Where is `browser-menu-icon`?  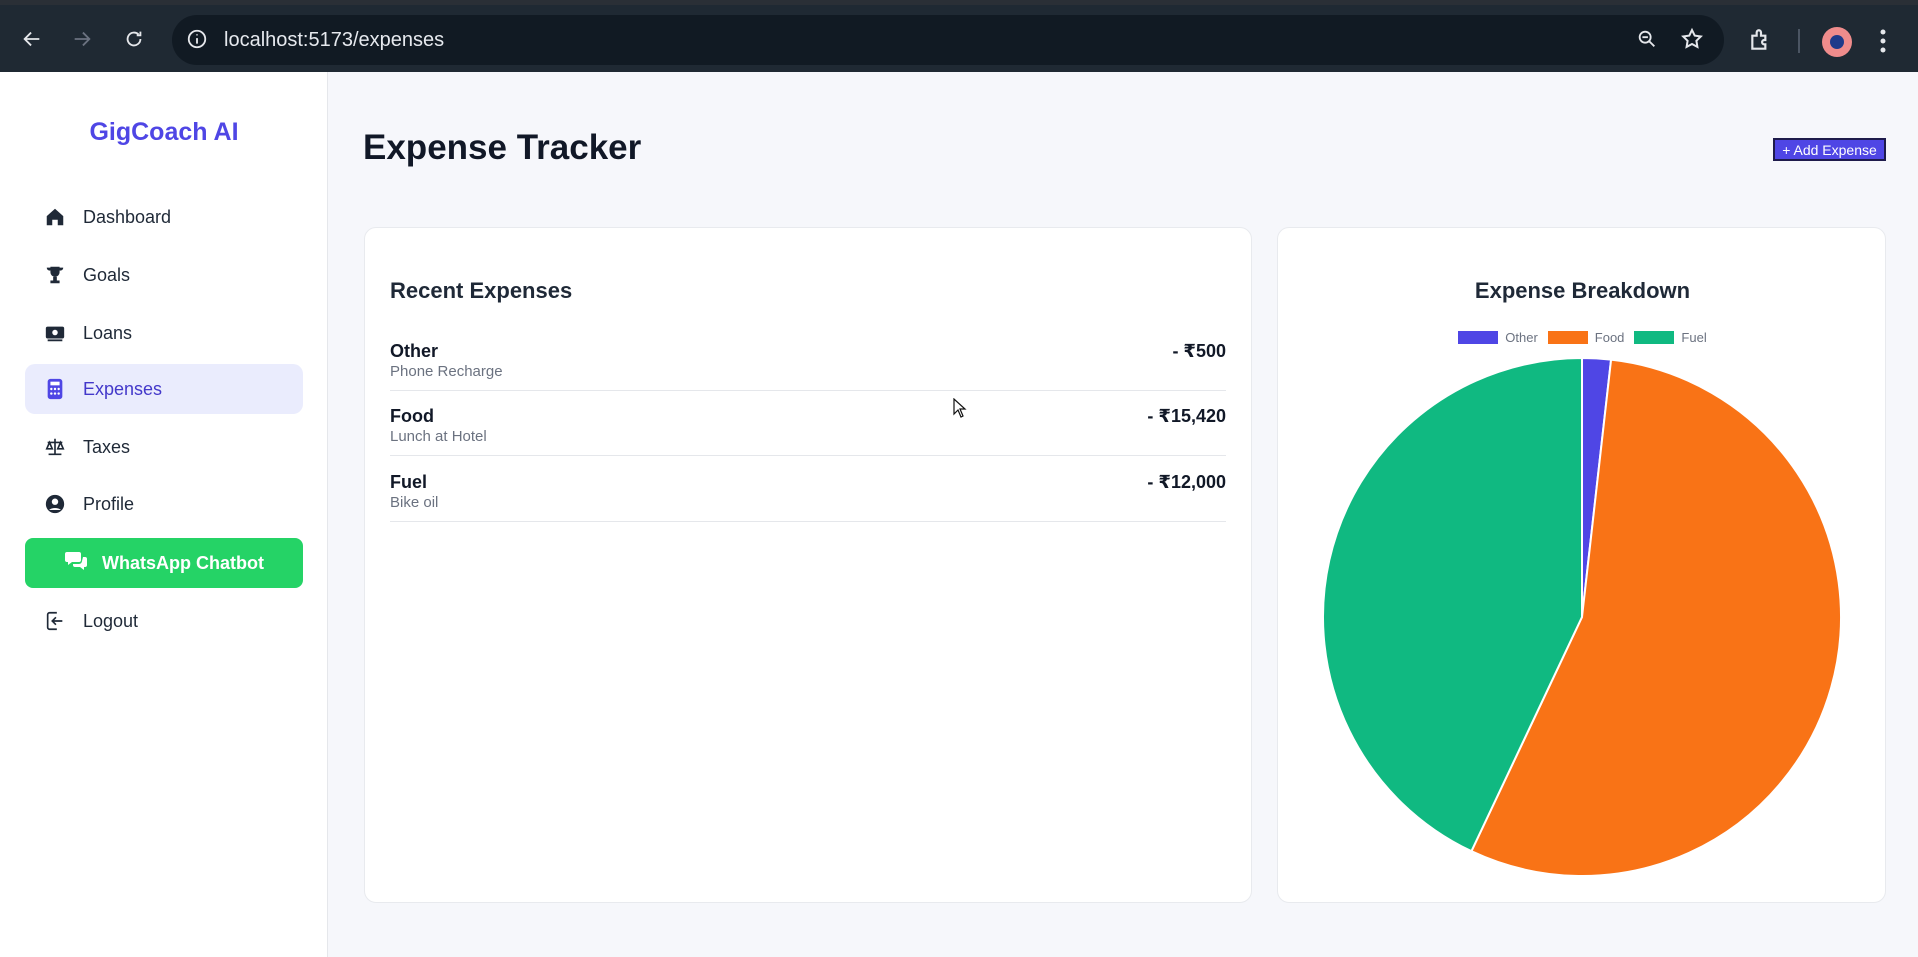 browser-menu-icon is located at coordinates (1883, 43).